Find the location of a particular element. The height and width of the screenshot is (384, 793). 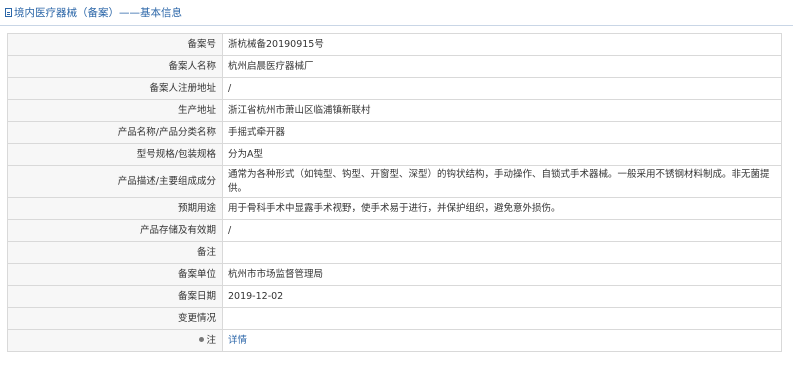

table-row: 生产地址 浙江省杭州市萧山区临浦镇新联村 is located at coordinates (394, 110).